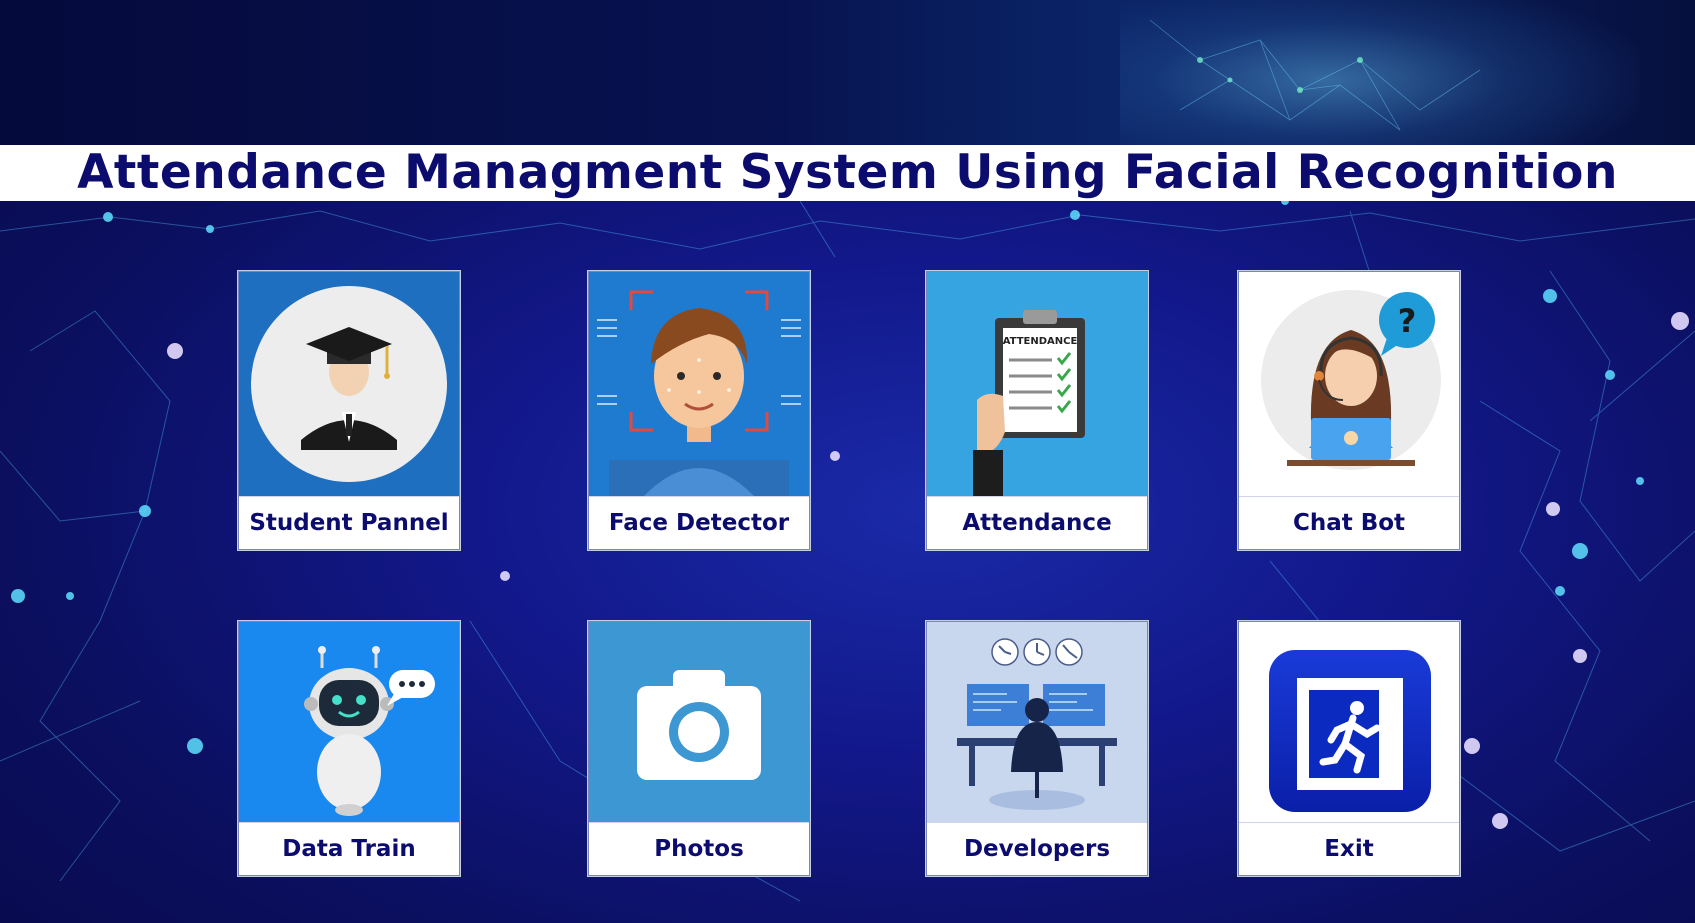 This screenshot has height=923, width=1695. Describe the element at coordinates (1037, 722) in the screenshot. I see `developer-desk-icon` at that location.